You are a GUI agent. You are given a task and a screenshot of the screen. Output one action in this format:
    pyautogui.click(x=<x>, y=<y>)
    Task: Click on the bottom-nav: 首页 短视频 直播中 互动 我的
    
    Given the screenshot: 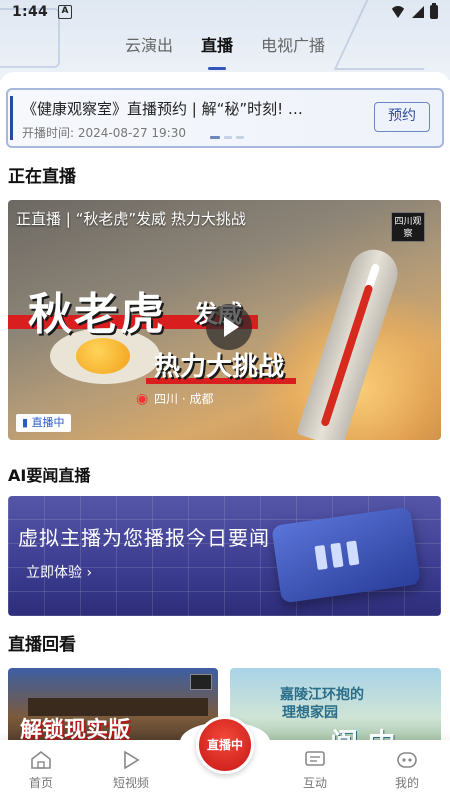 What is the action you would take?
    pyautogui.click(x=225, y=758)
    